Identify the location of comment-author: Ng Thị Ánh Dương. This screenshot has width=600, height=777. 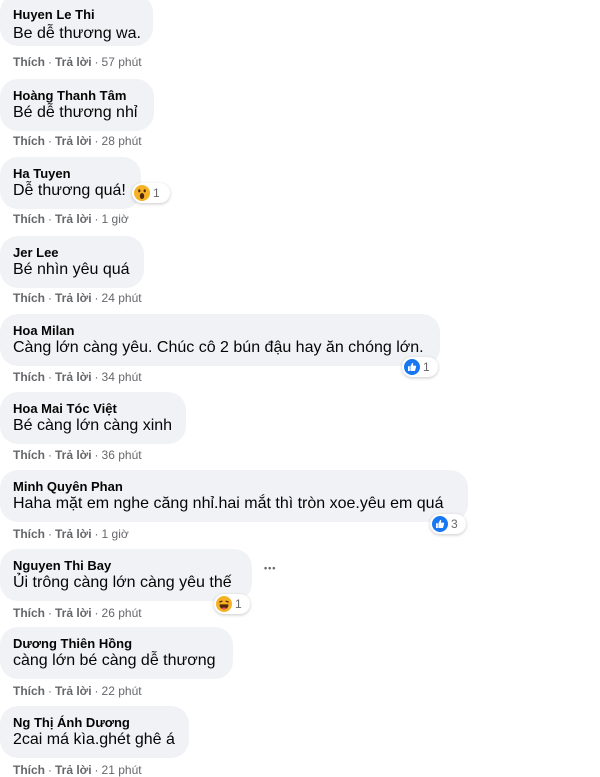
(71, 722).